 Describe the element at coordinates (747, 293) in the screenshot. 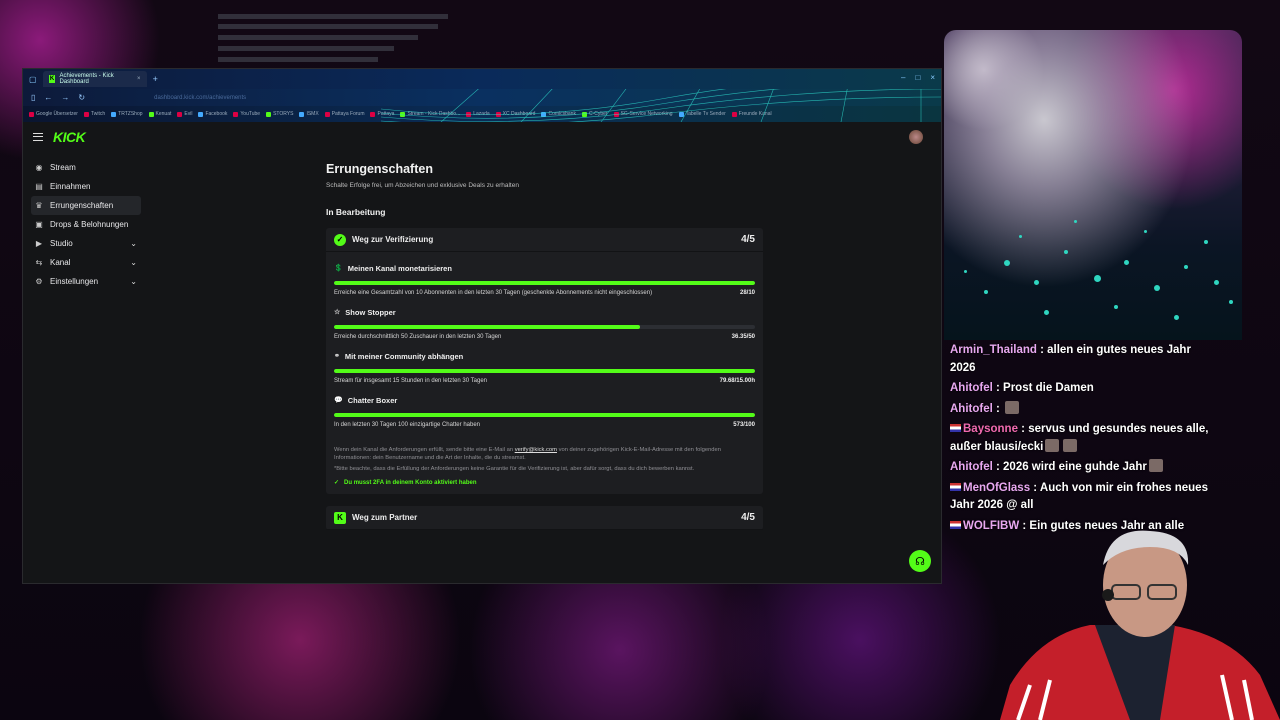

I see `task-value: 28/10` at that location.